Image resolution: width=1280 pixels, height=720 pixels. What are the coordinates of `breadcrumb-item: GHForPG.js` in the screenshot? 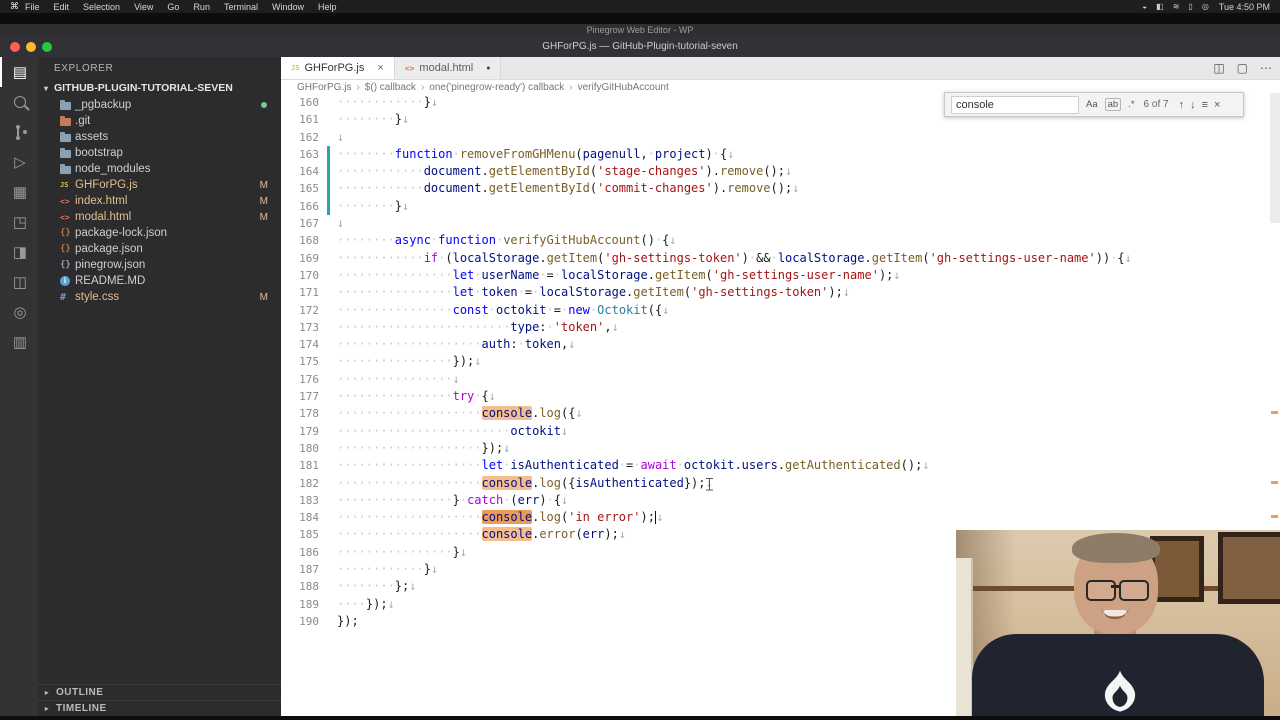 It's located at (324, 87).